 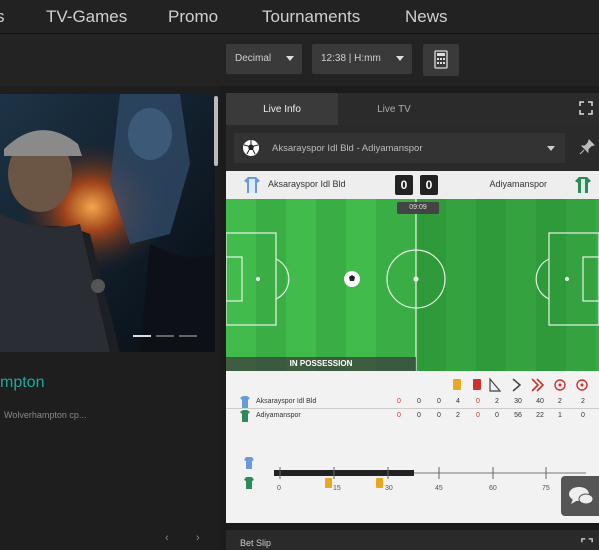 What do you see at coordinates (311, 17) in the screenshot?
I see `nav-item-tournaments: Tournaments` at bounding box center [311, 17].